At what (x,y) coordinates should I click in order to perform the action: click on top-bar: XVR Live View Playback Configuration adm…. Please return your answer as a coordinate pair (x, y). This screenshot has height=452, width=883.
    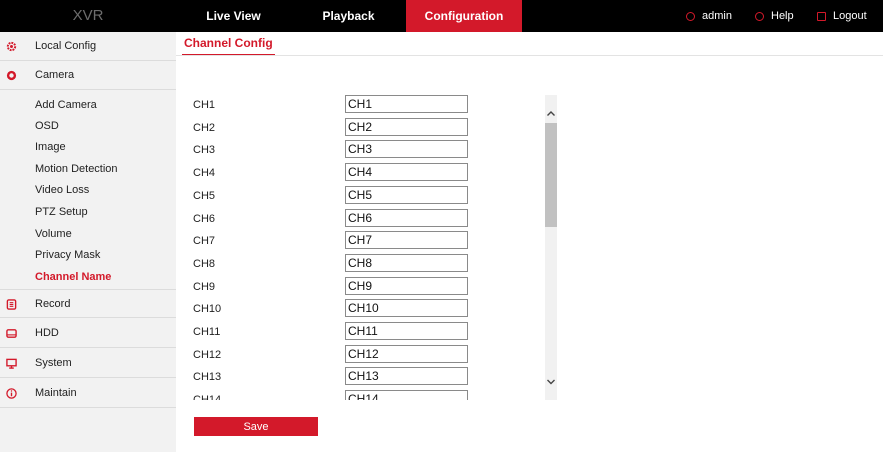
    Looking at the image, I should click on (441, 16).